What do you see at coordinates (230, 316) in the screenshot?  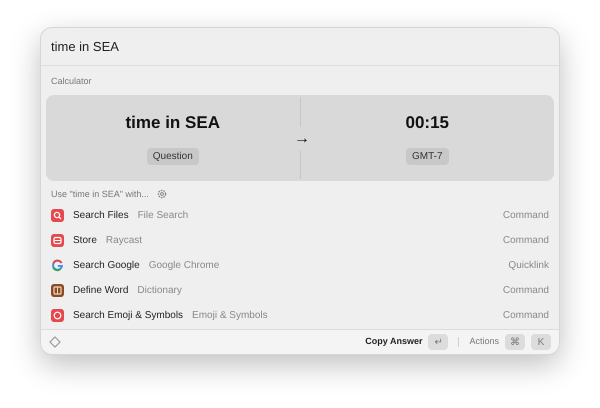 I see `item-subtitle: Emoji & Symbols` at bounding box center [230, 316].